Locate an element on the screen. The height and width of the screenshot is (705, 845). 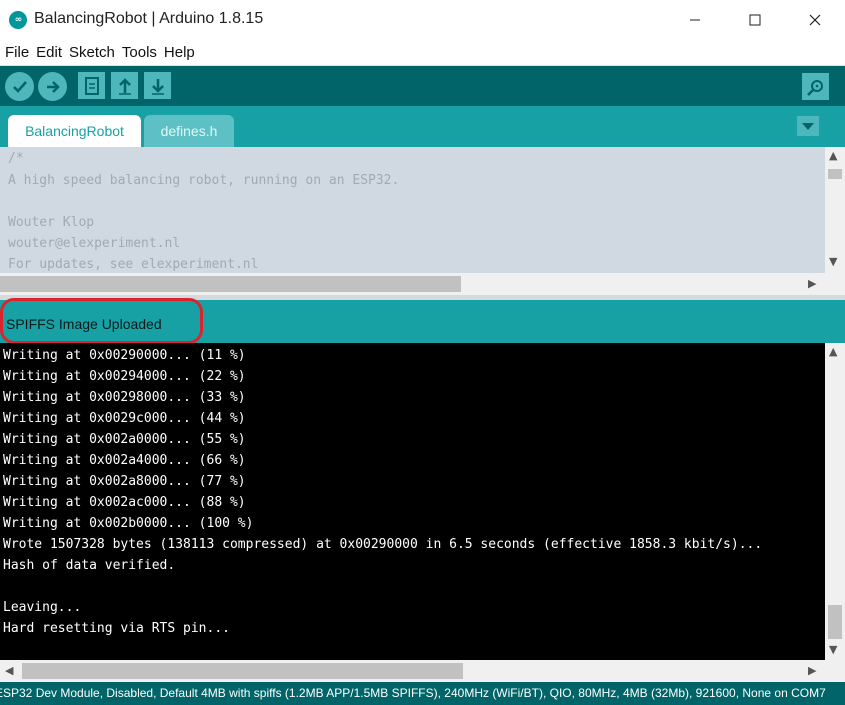
console-line: Writing at 0x002a0000... (55 %) is located at coordinates (124, 439).